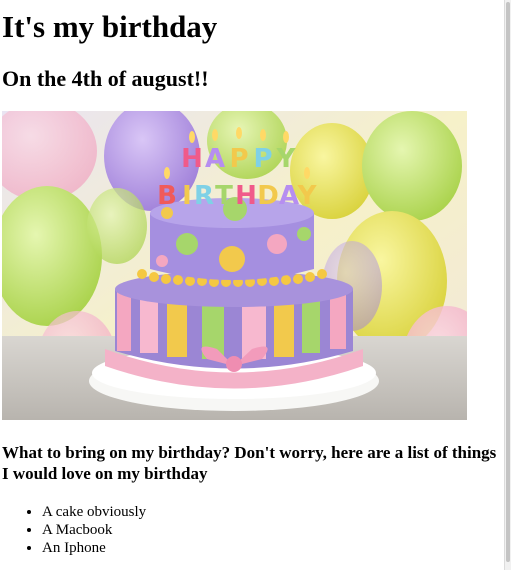 This screenshot has width=511, height=570. What do you see at coordinates (187, 196) in the screenshot?
I see `svg-text: I` at bounding box center [187, 196].